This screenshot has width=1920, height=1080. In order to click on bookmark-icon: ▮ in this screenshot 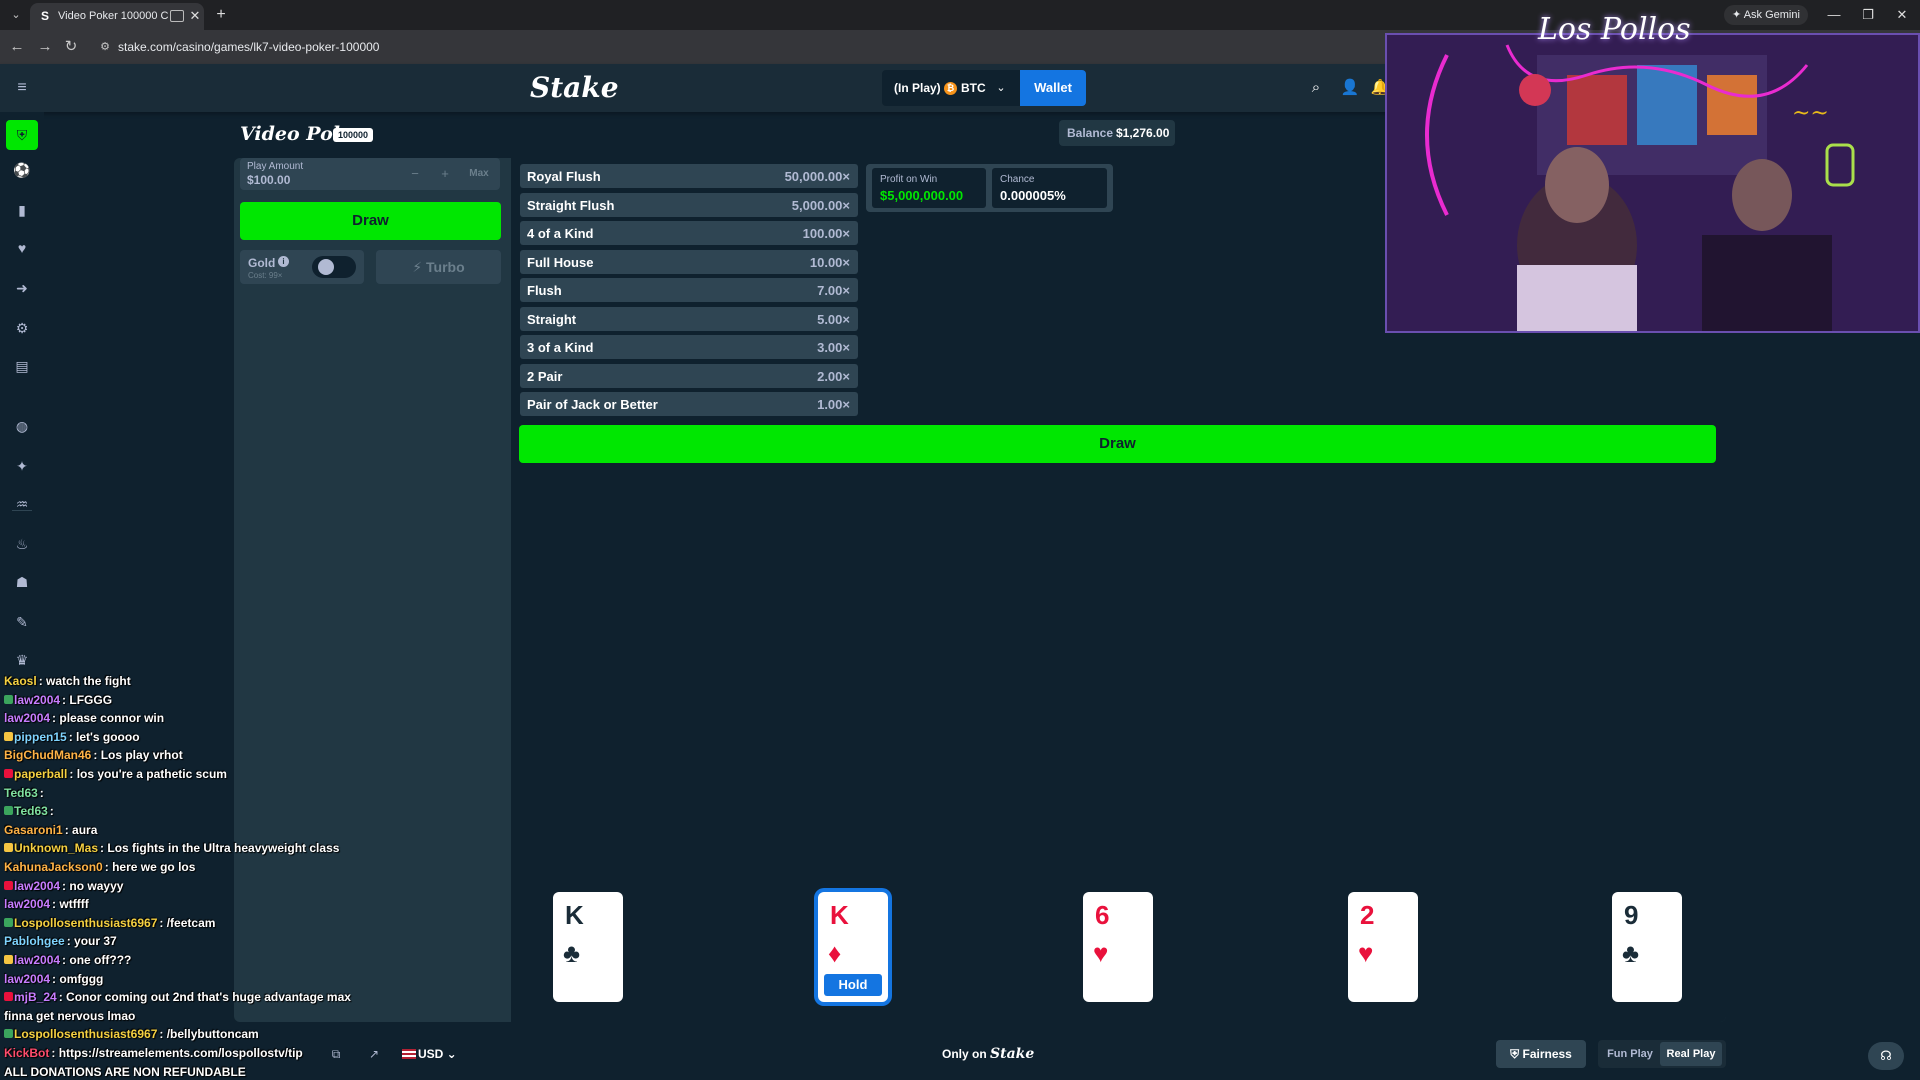, I will do `click(22, 210)`.